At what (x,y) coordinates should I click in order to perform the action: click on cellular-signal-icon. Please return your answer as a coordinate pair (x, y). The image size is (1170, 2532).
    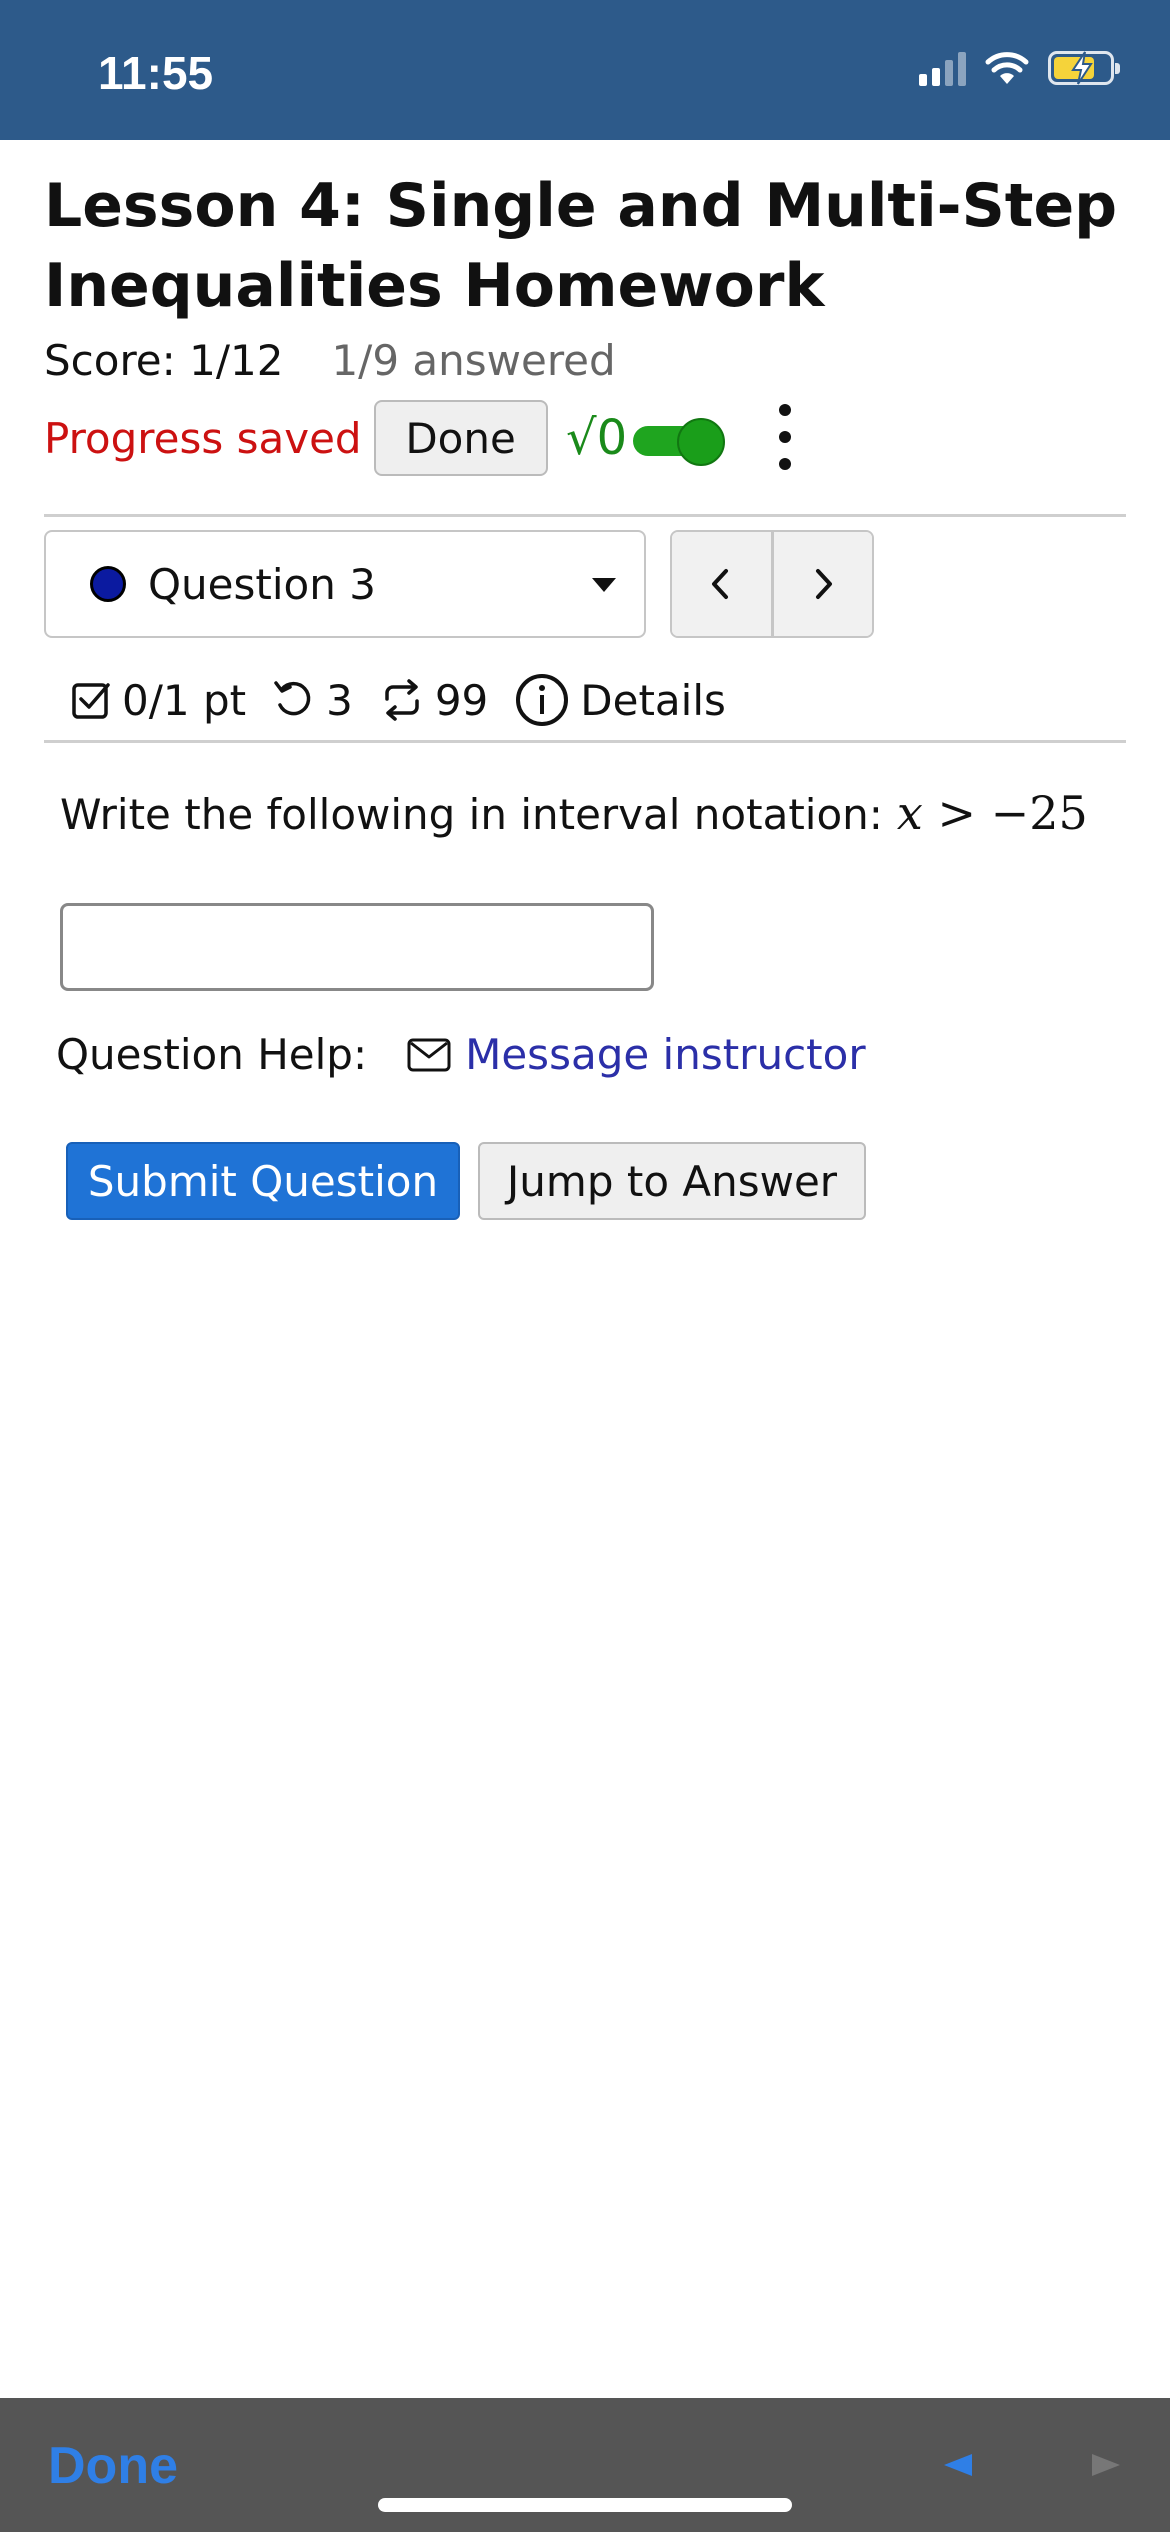
    Looking at the image, I should click on (942, 68).